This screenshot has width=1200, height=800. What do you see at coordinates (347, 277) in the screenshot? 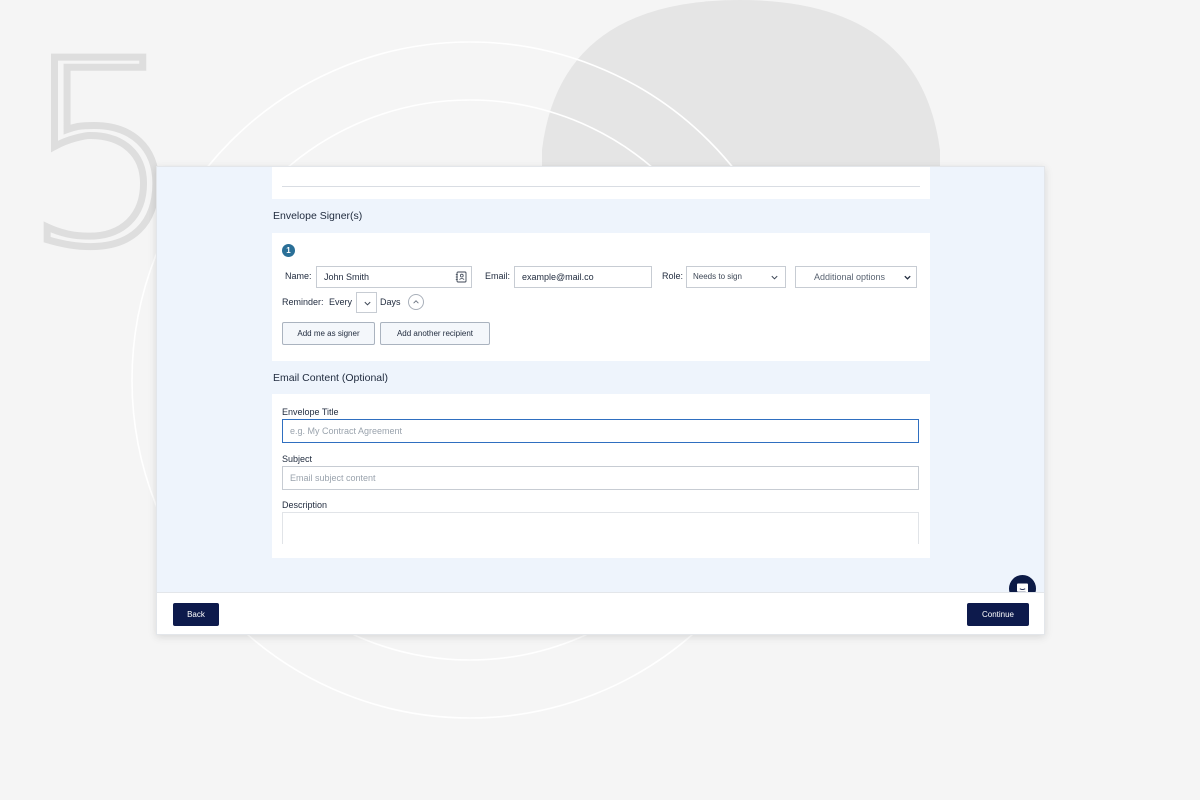
I see `name-value: John Smith` at bounding box center [347, 277].